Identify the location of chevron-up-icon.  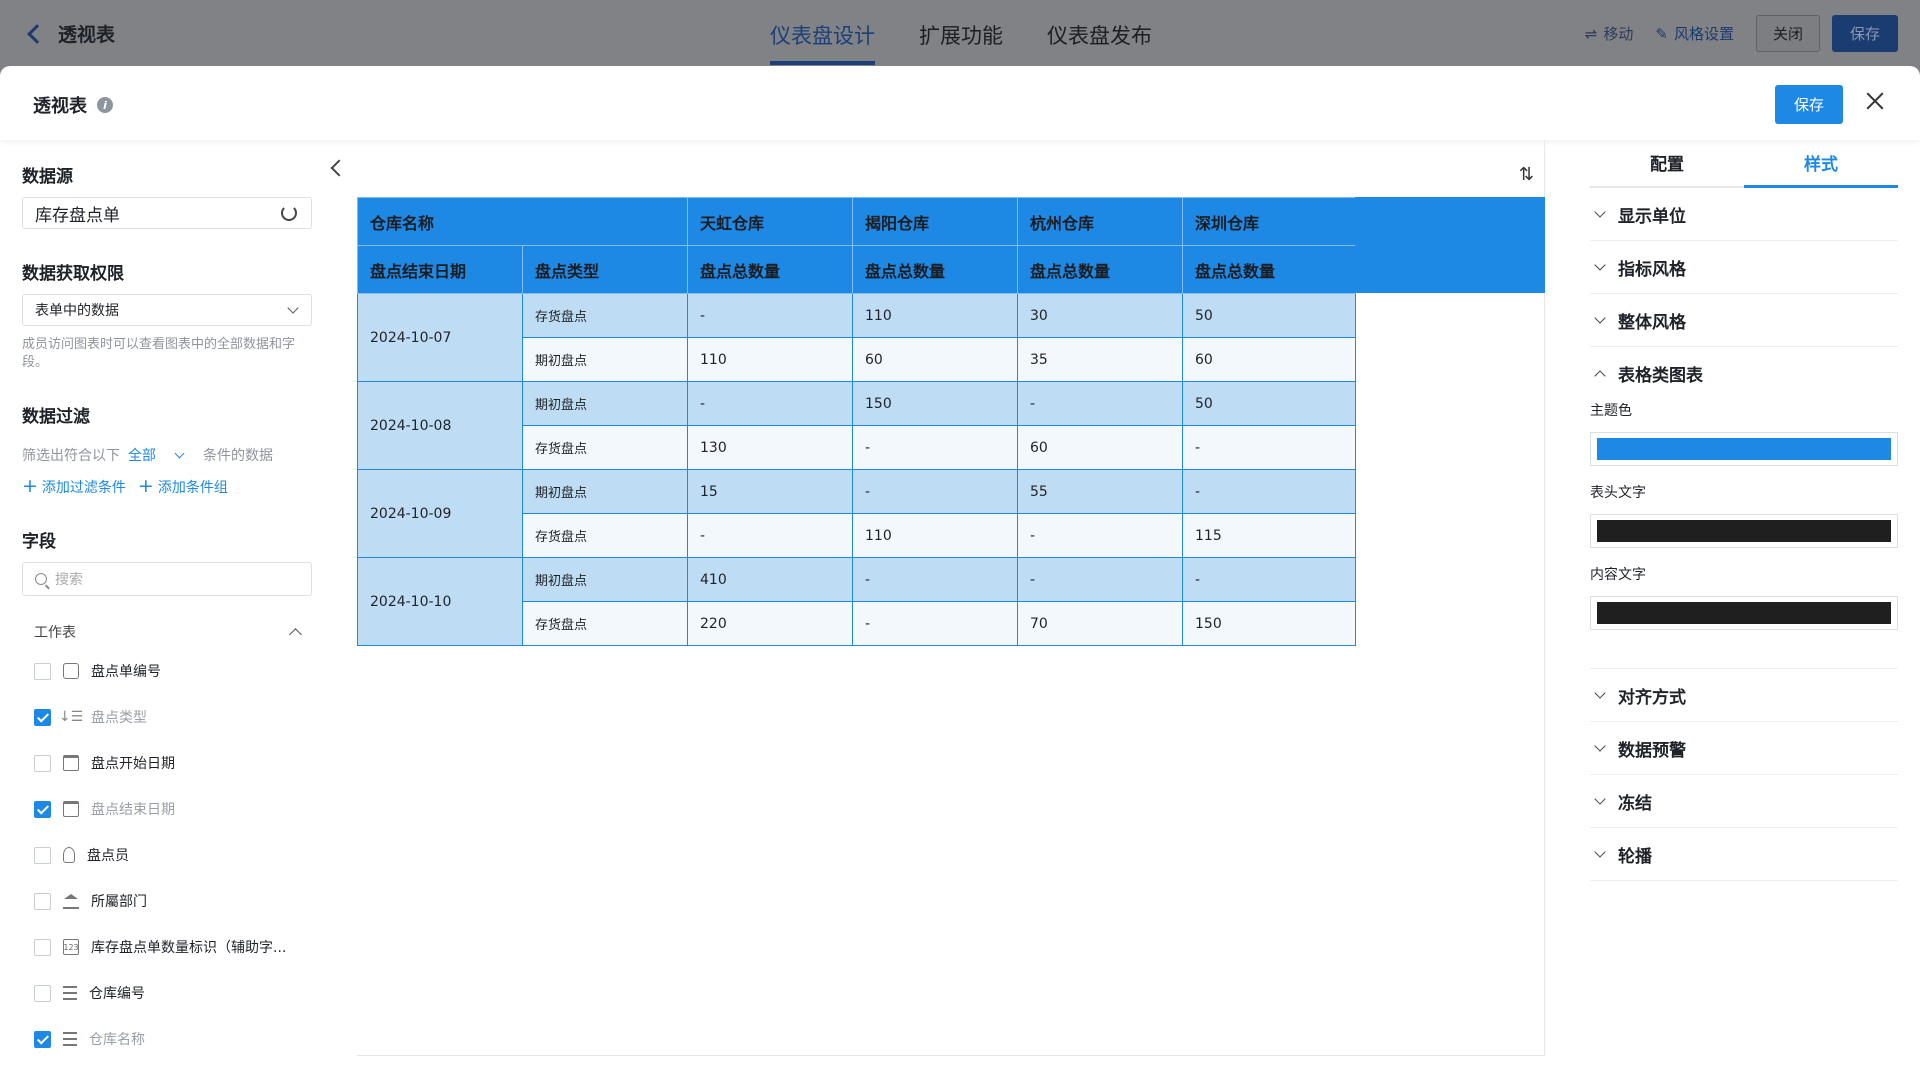
(295, 634).